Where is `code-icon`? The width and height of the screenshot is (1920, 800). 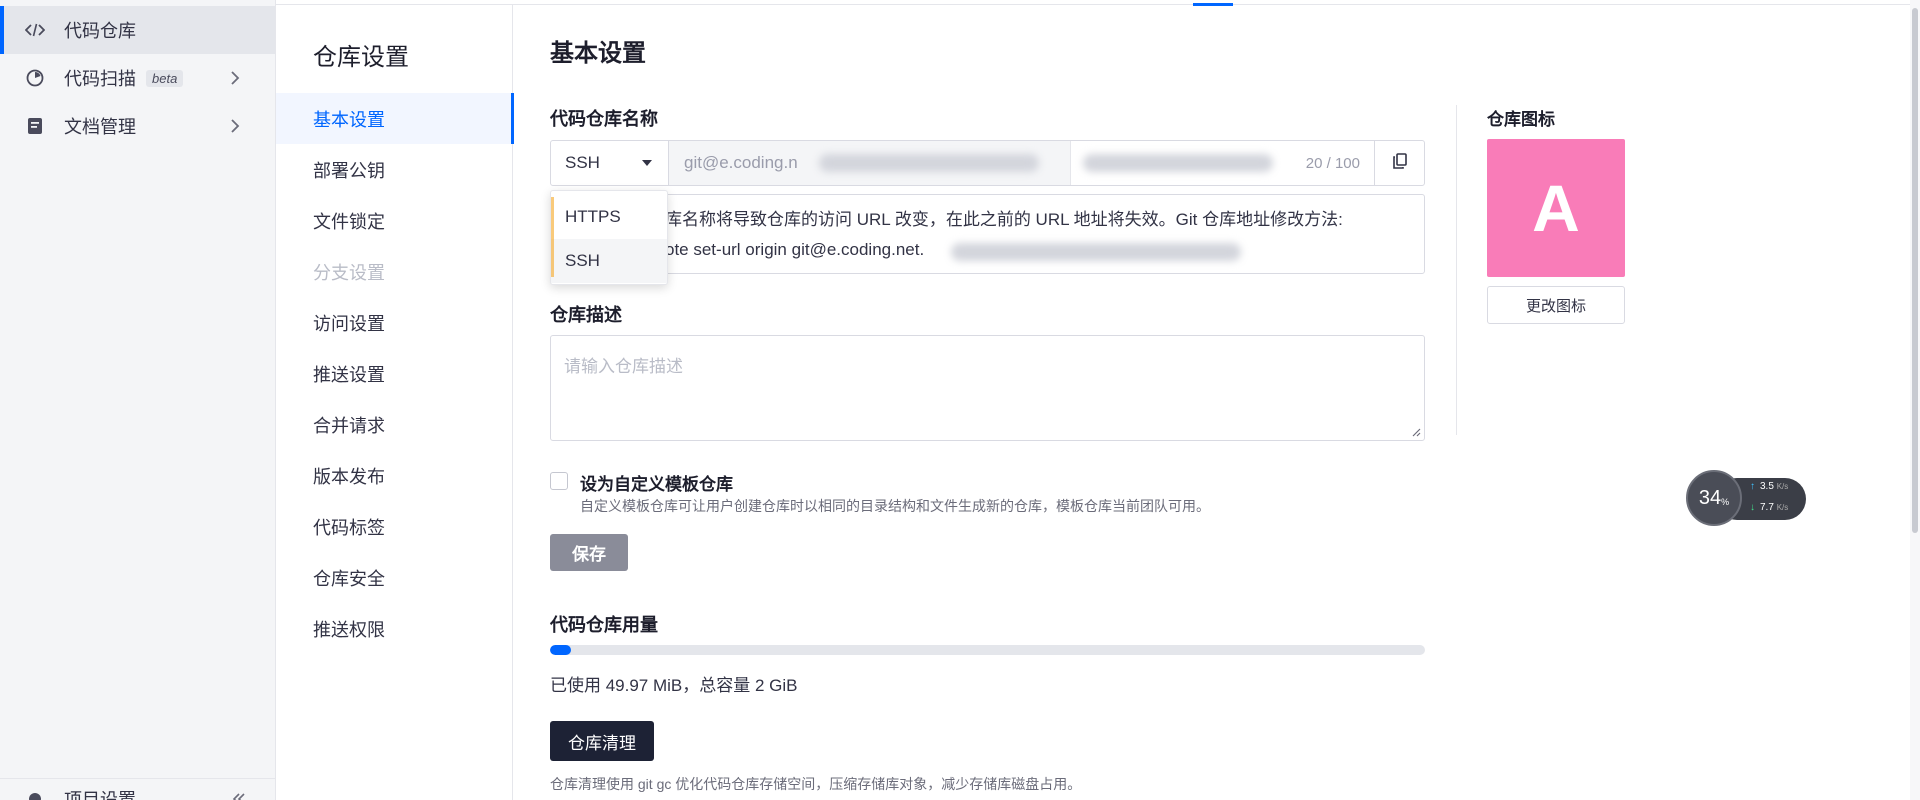
code-icon is located at coordinates (35, 30).